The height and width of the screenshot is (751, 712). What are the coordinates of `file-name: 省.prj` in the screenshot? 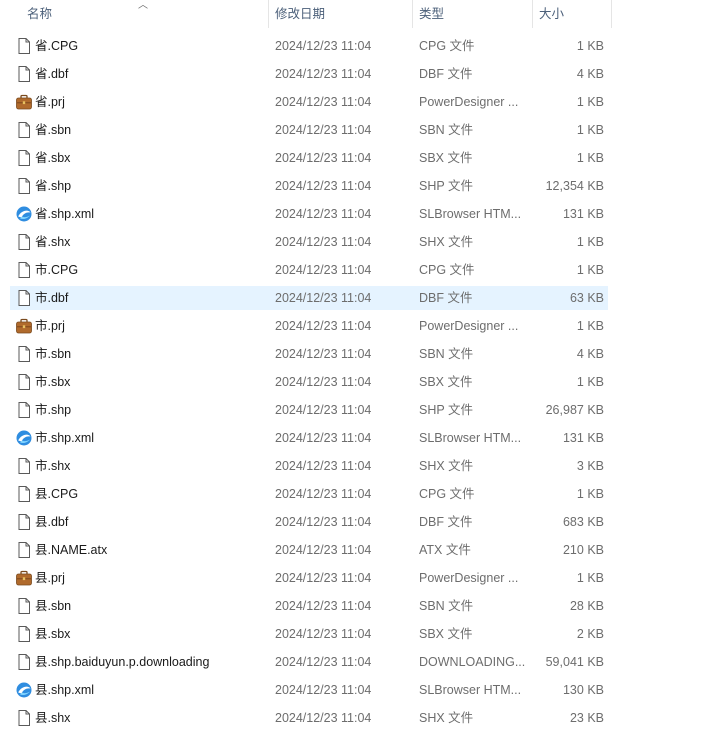 It's located at (50, 102).